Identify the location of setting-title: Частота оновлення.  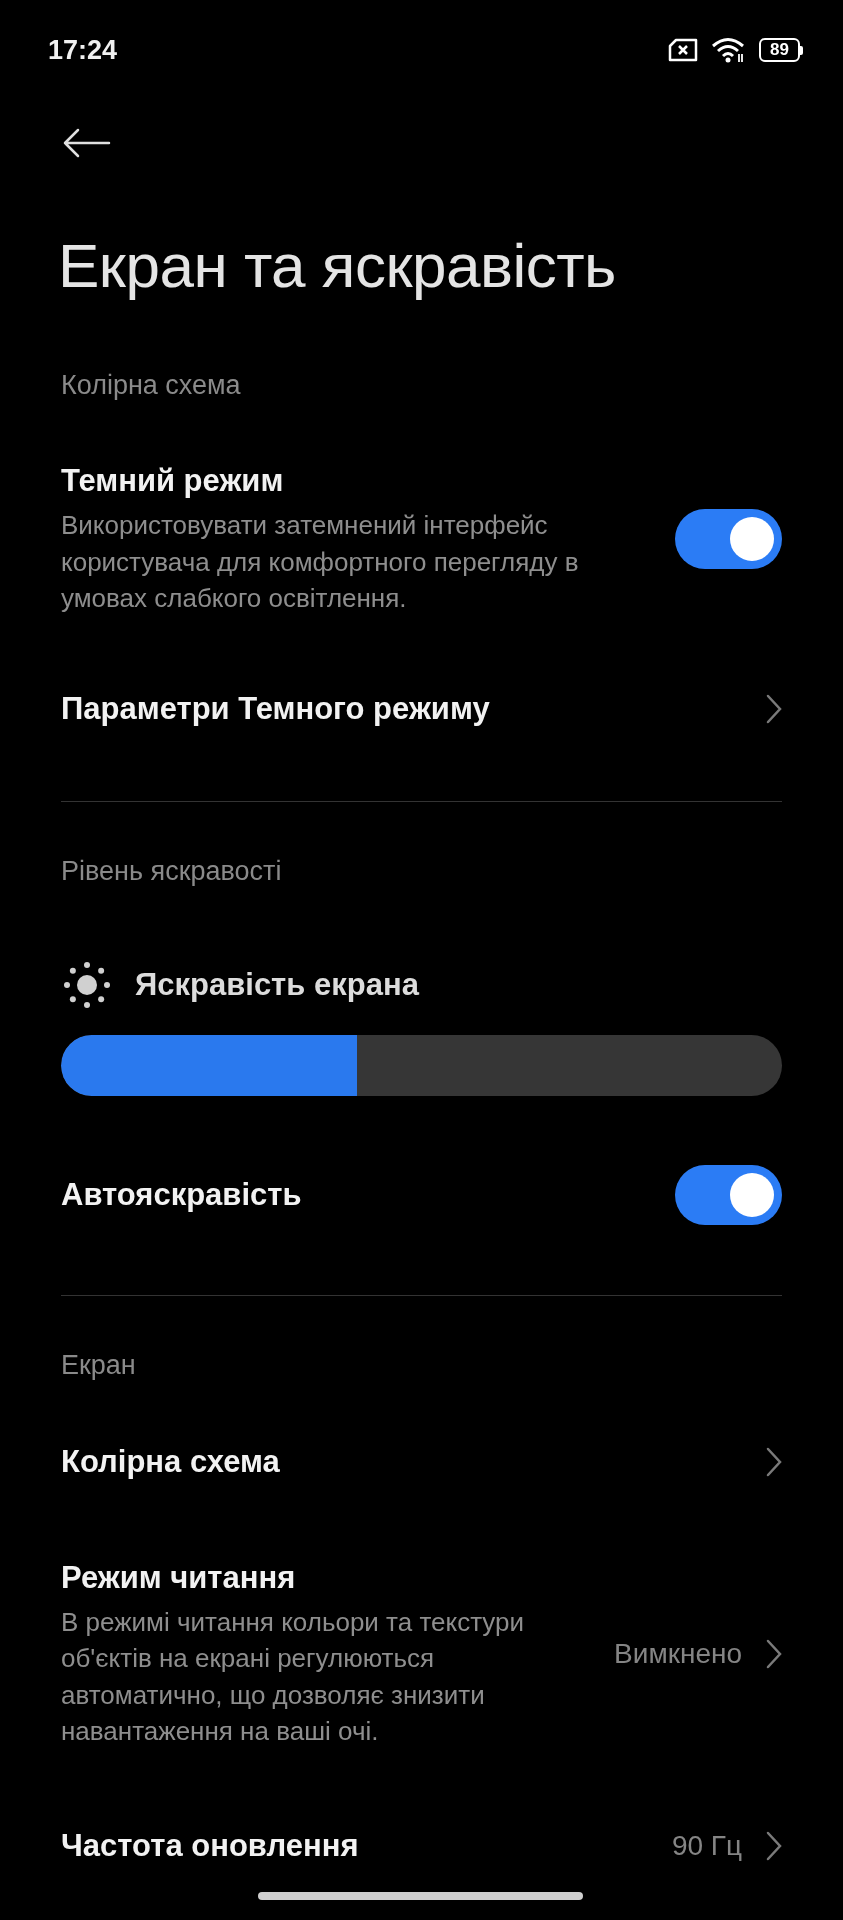
(354, 1845).